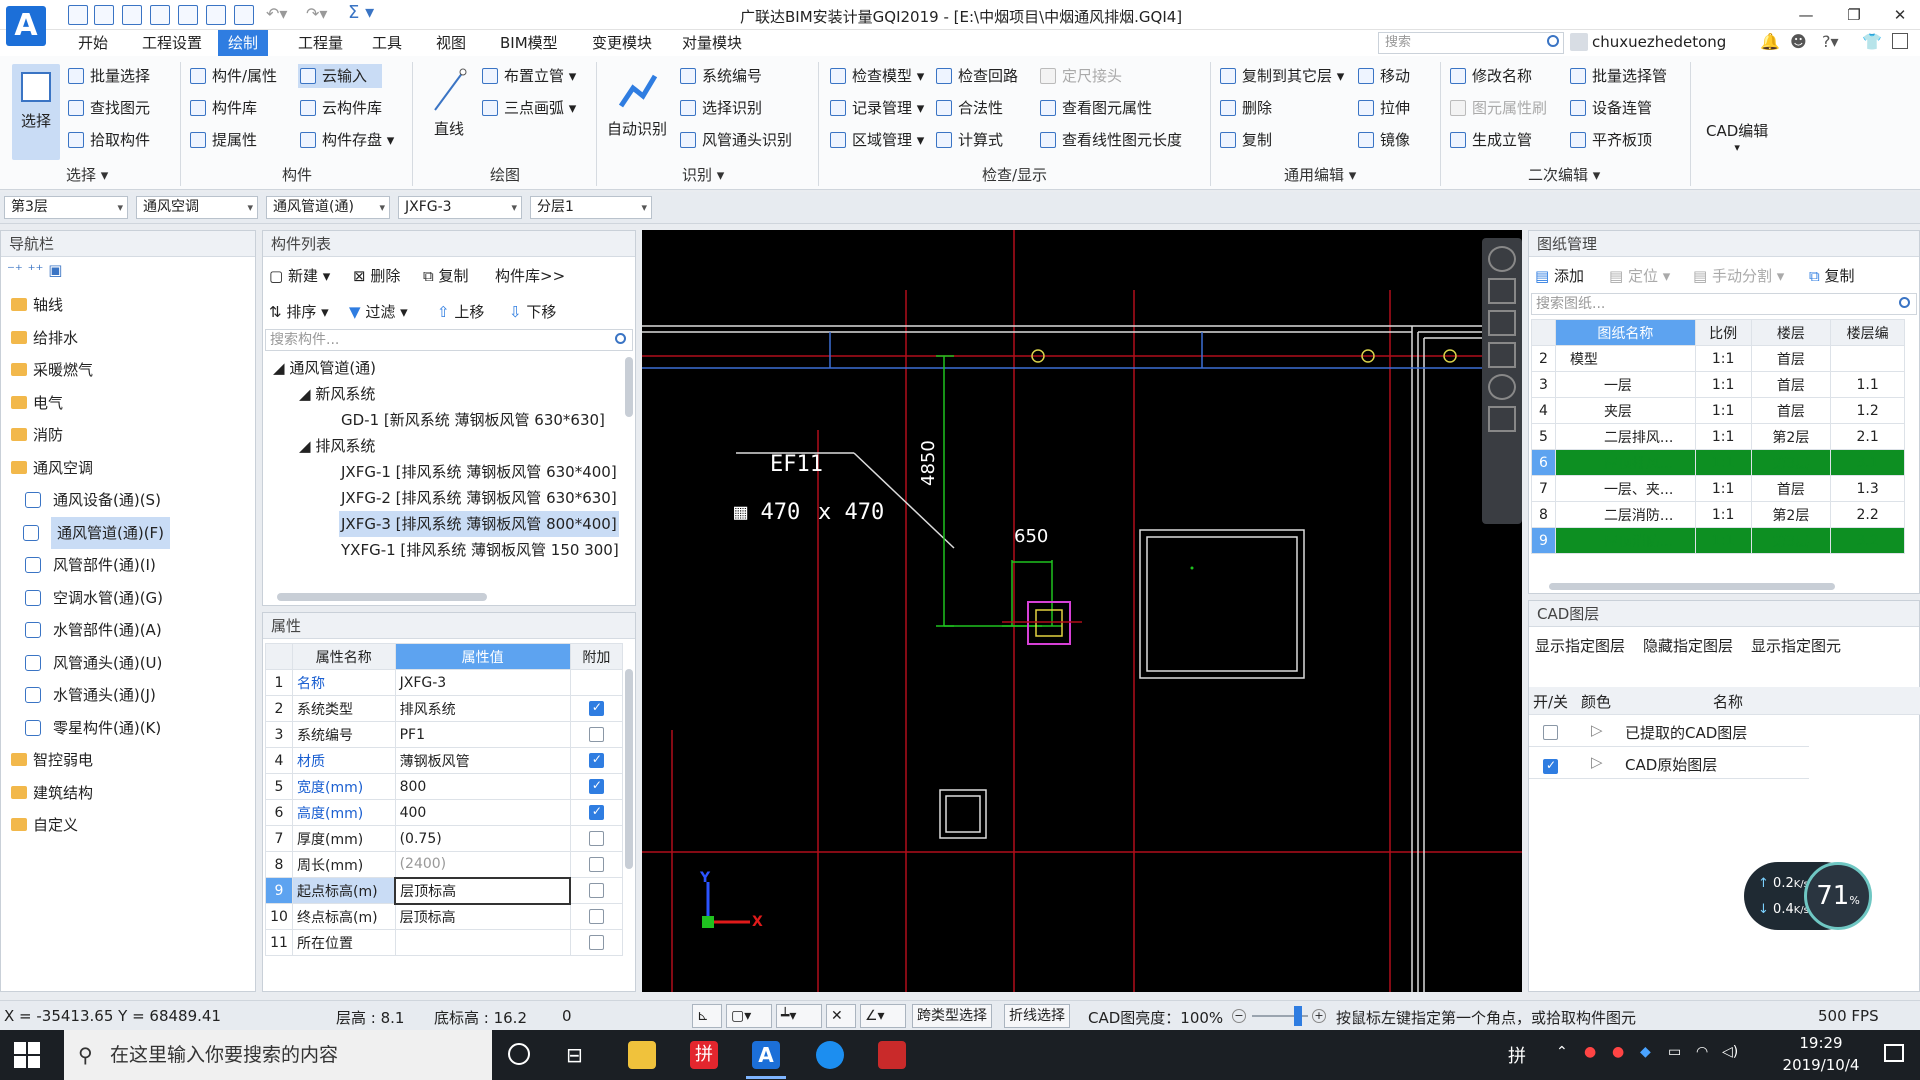 The image size is (1920, 1080). Describe the element at coordinates (480, 550) in the screenshot. I see `tree-item-yxfg1: YXFG-1 [排风系统 薄钢板风管 150 300]` at that location.